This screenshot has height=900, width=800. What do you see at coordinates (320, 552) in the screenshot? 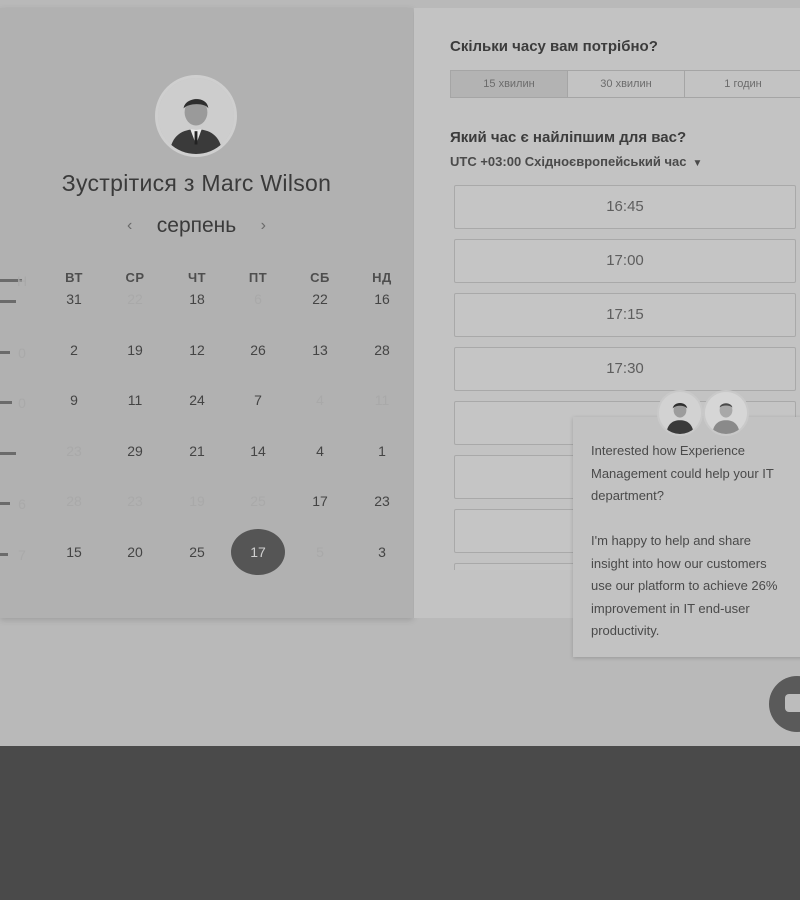
I see `calendar-day: 5` at bounding box center [320, 552].